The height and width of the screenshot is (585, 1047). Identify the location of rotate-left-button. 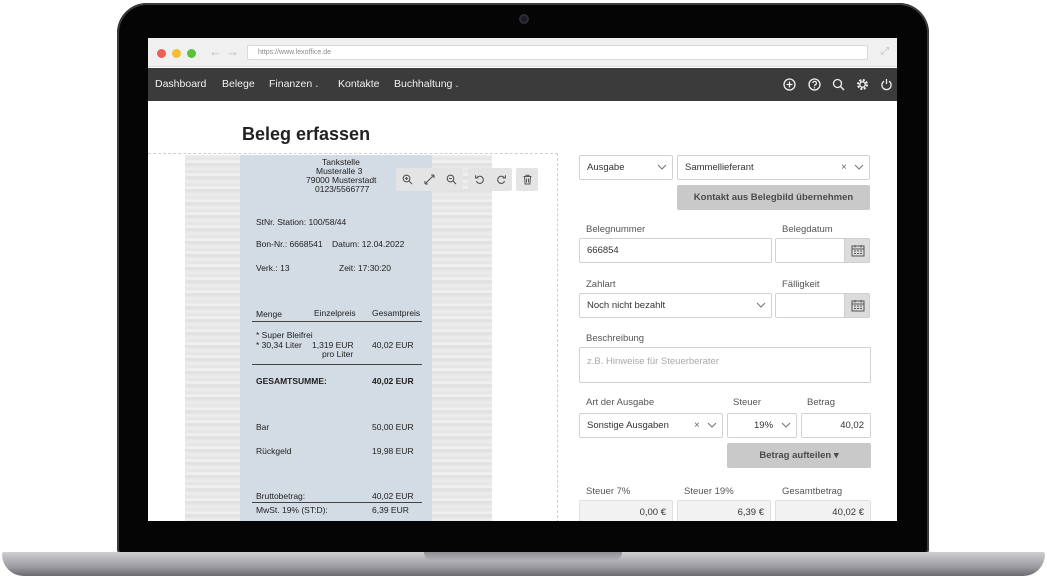
(479, 179).